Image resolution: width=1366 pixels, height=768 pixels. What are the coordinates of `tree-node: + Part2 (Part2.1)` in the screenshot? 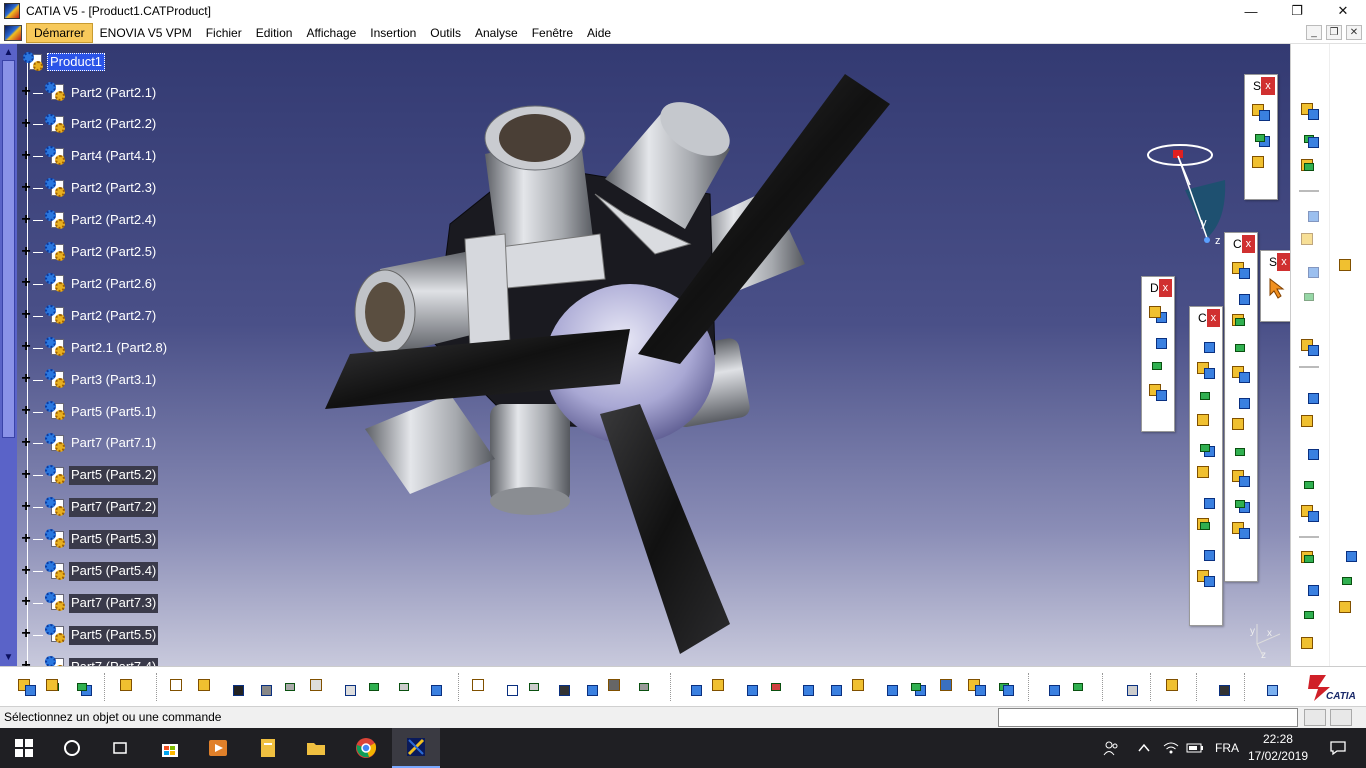 It's located at (88, 93).